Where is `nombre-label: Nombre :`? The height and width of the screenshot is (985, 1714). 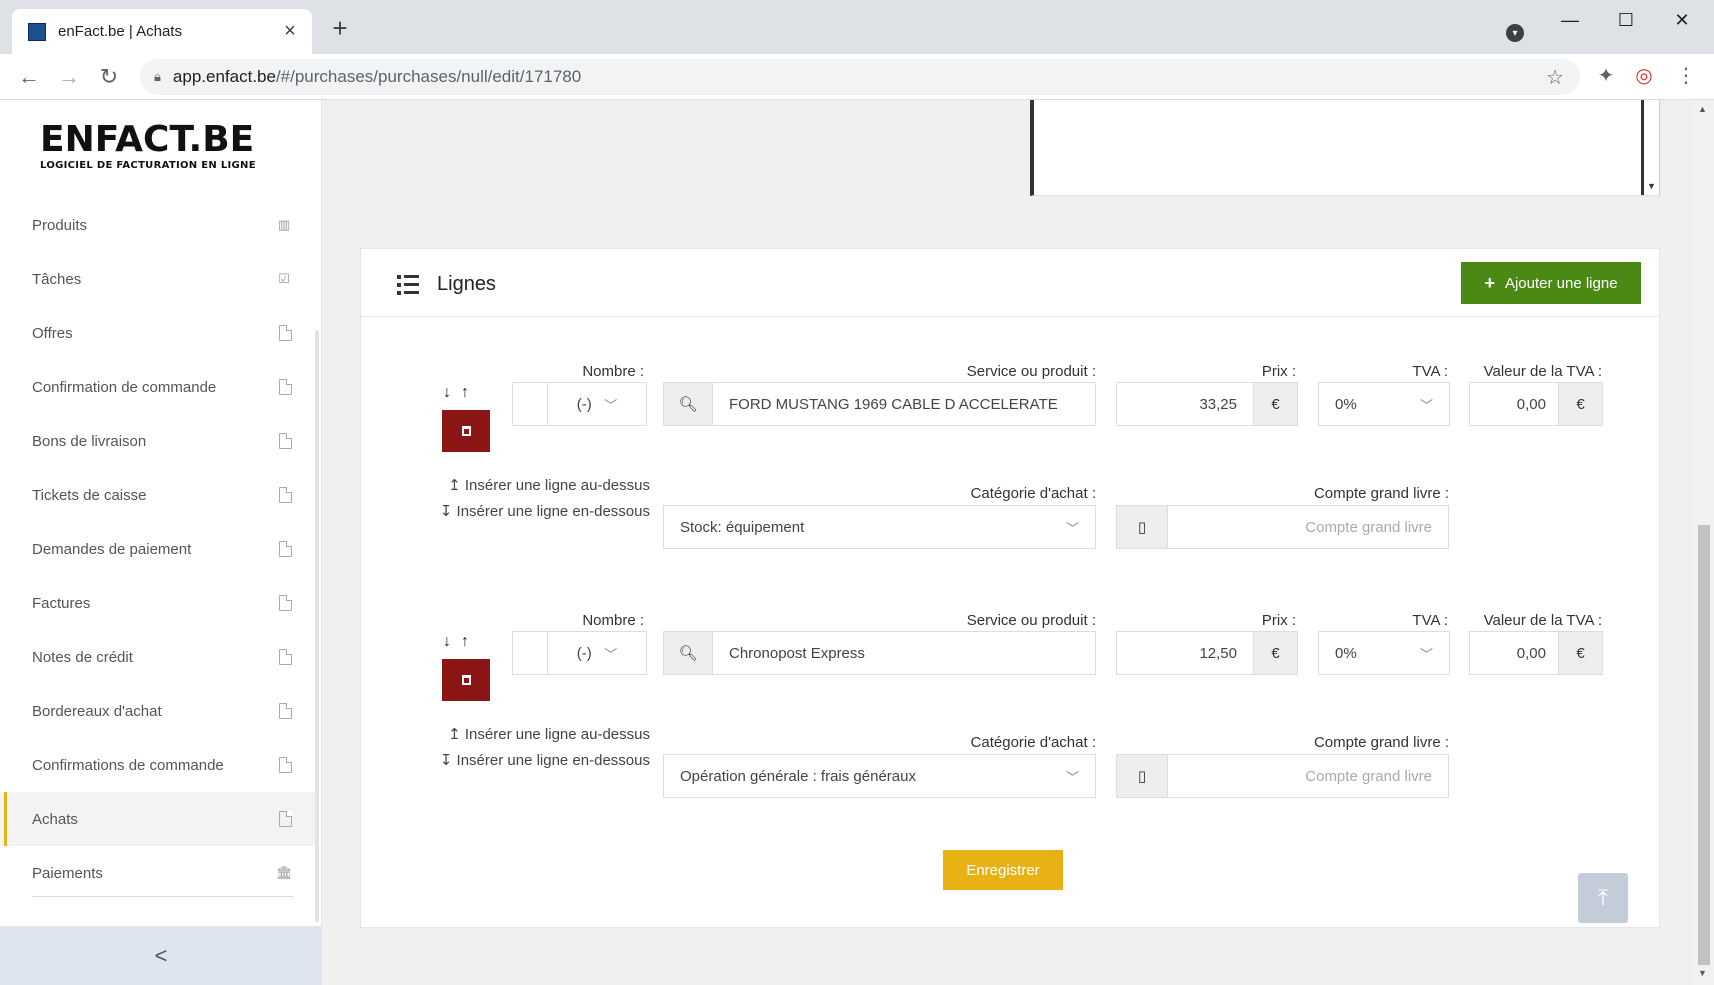 nombre-label: Nombre : is located at coordinates (613, 620).